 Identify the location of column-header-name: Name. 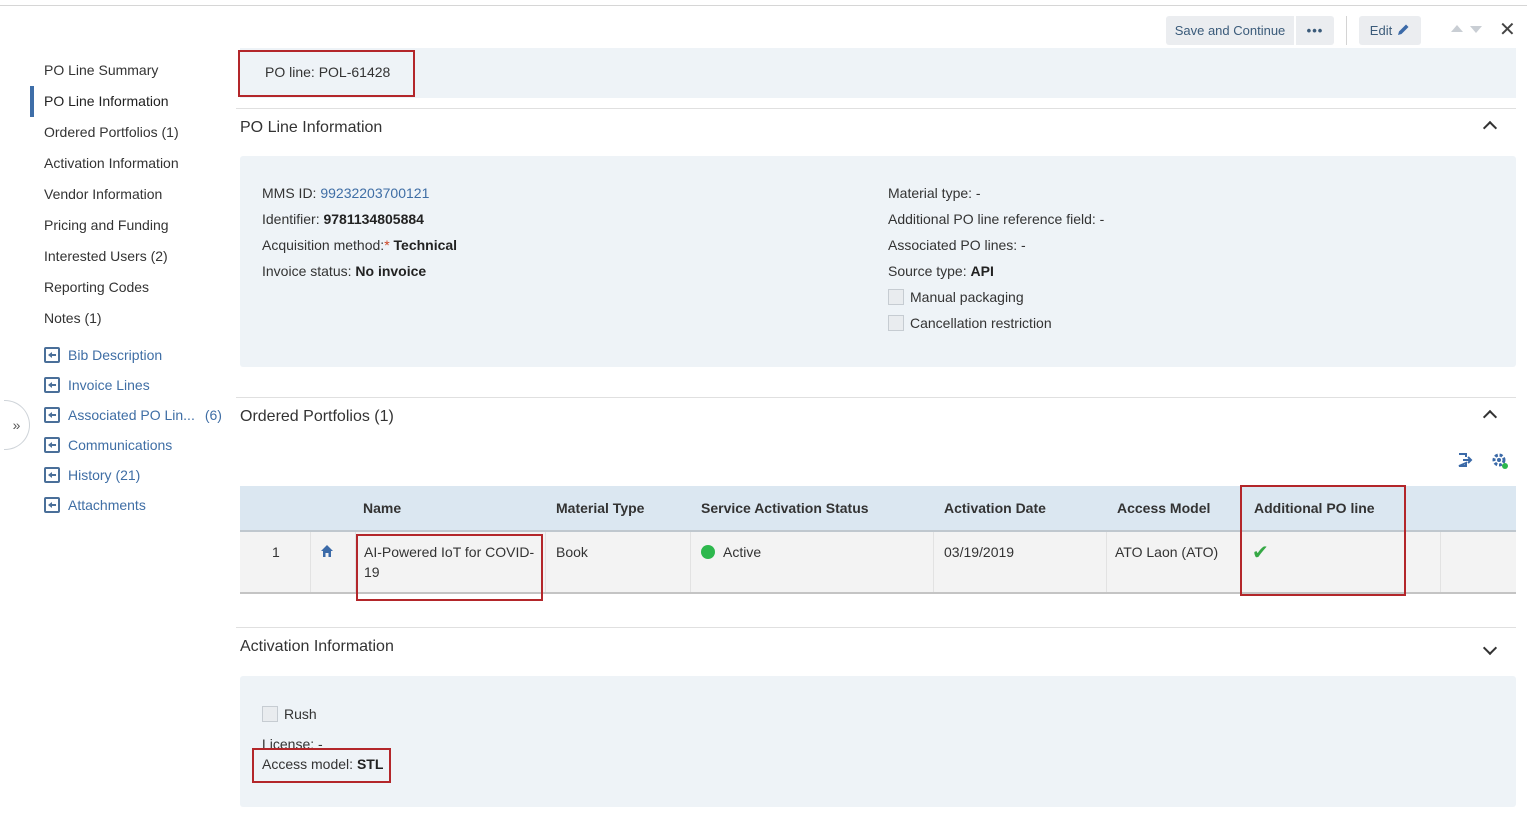
(382, 508).